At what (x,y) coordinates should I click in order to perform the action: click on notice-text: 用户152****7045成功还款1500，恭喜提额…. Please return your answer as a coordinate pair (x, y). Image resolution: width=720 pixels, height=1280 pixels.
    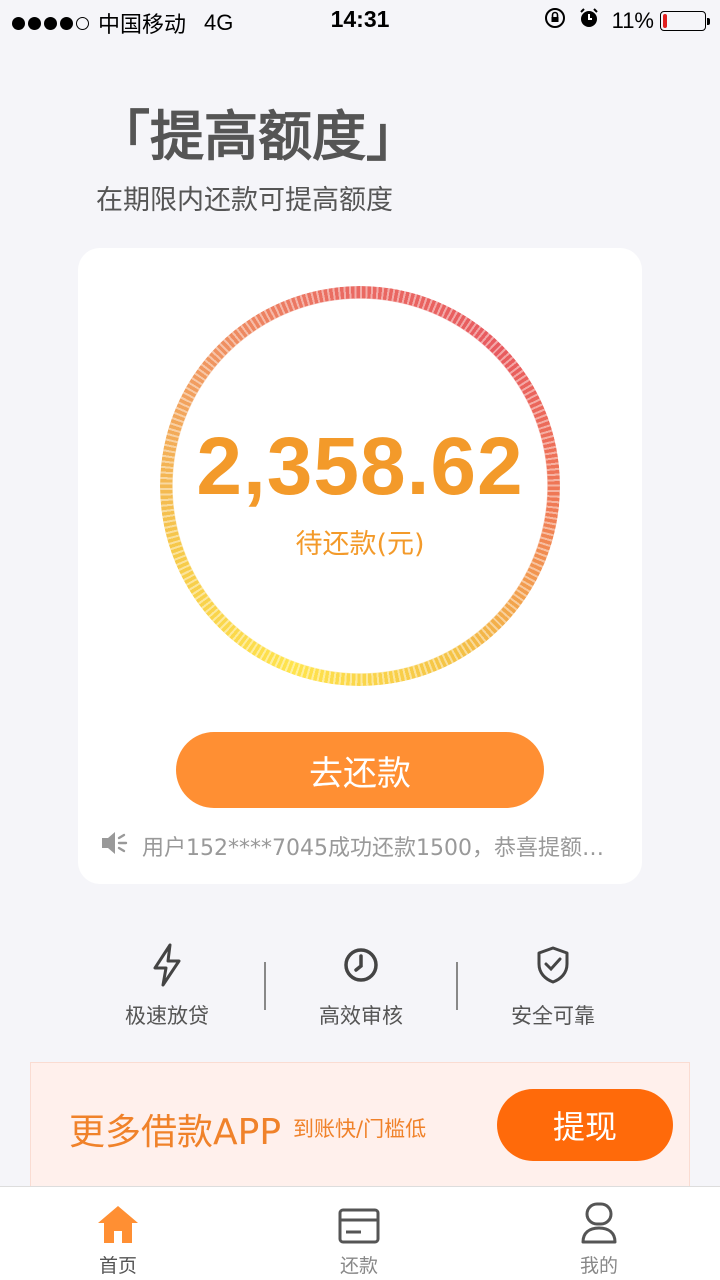
    Looking at the image, I should click on (373, 848).